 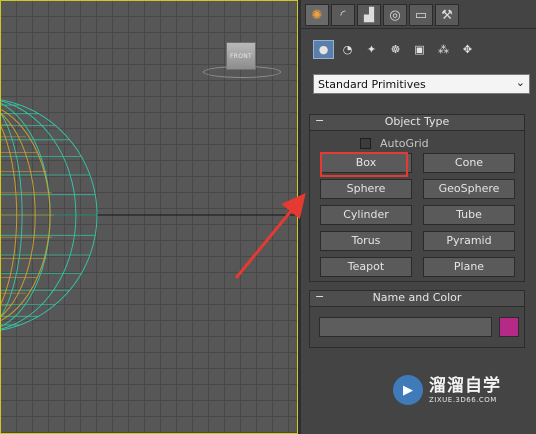 I want to click on hierarchy-icon: ▟, so click(x=369, y=15).